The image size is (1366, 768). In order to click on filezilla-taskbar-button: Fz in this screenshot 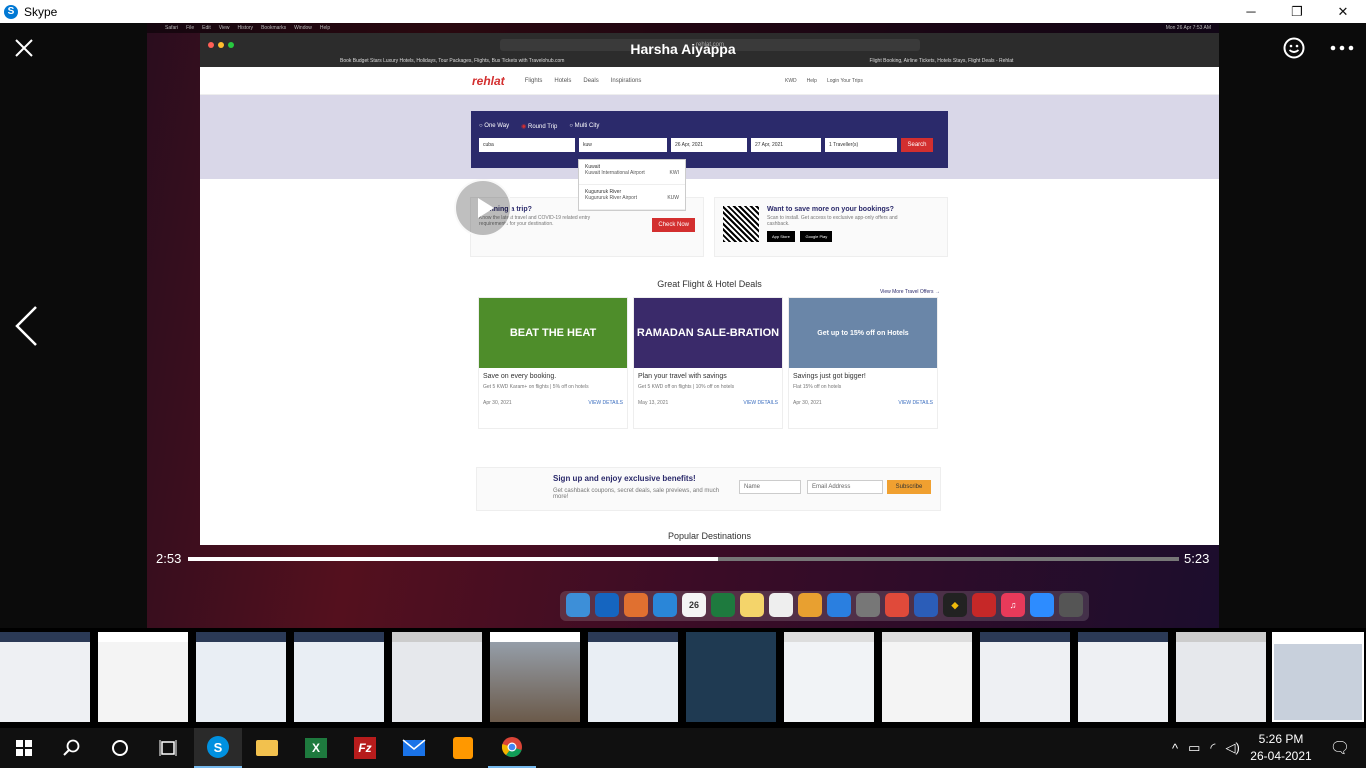, I will do `click(365, 748)`.